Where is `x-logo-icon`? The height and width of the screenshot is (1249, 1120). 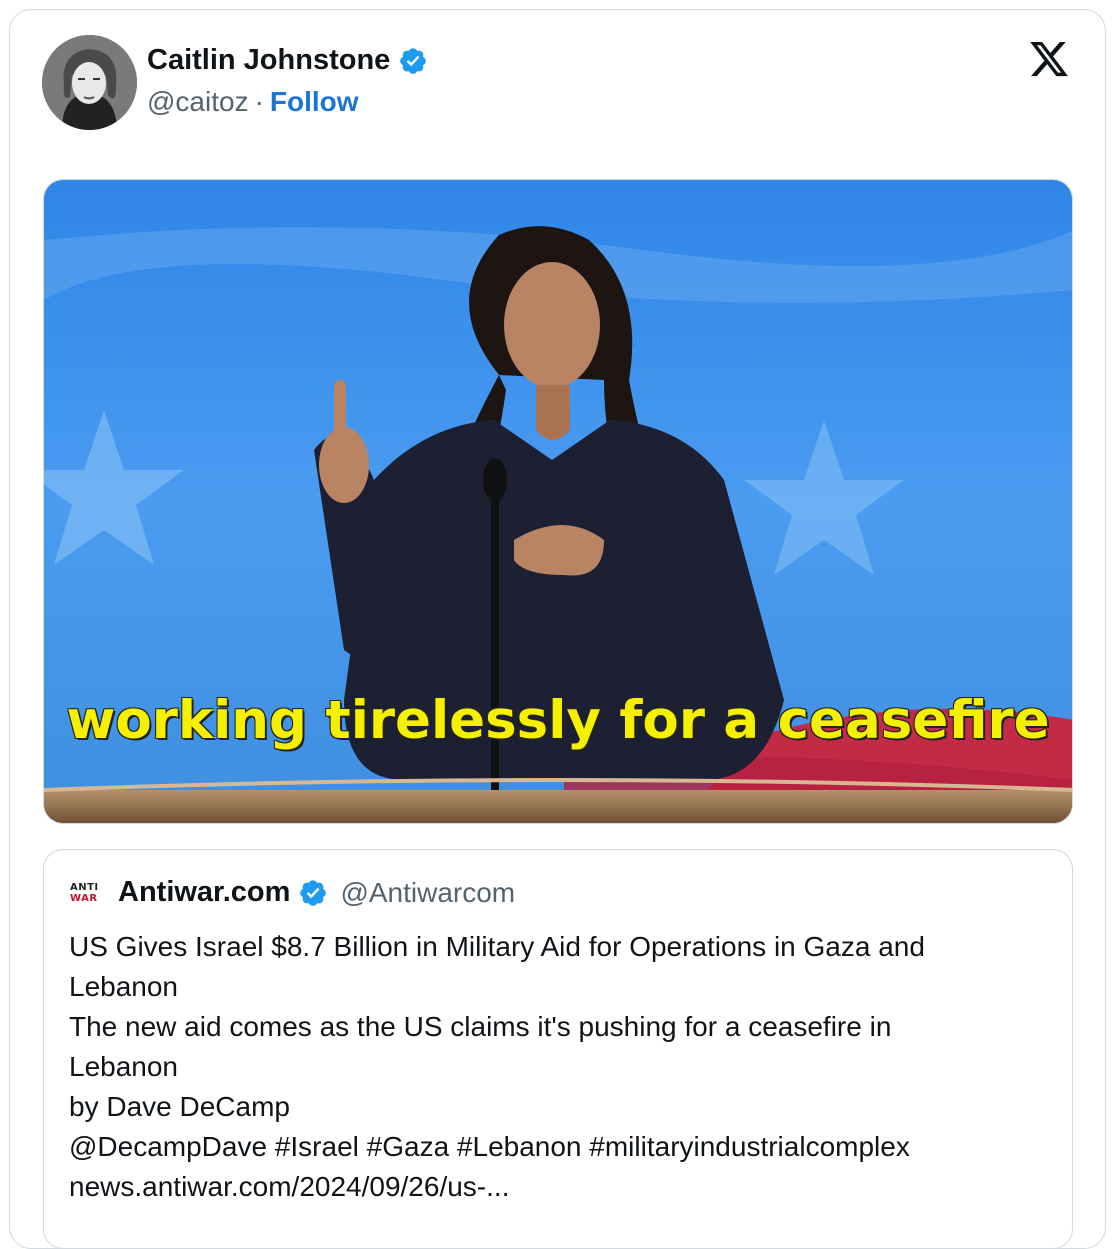 x-logo-icon is located at coordinates (1049, 59).